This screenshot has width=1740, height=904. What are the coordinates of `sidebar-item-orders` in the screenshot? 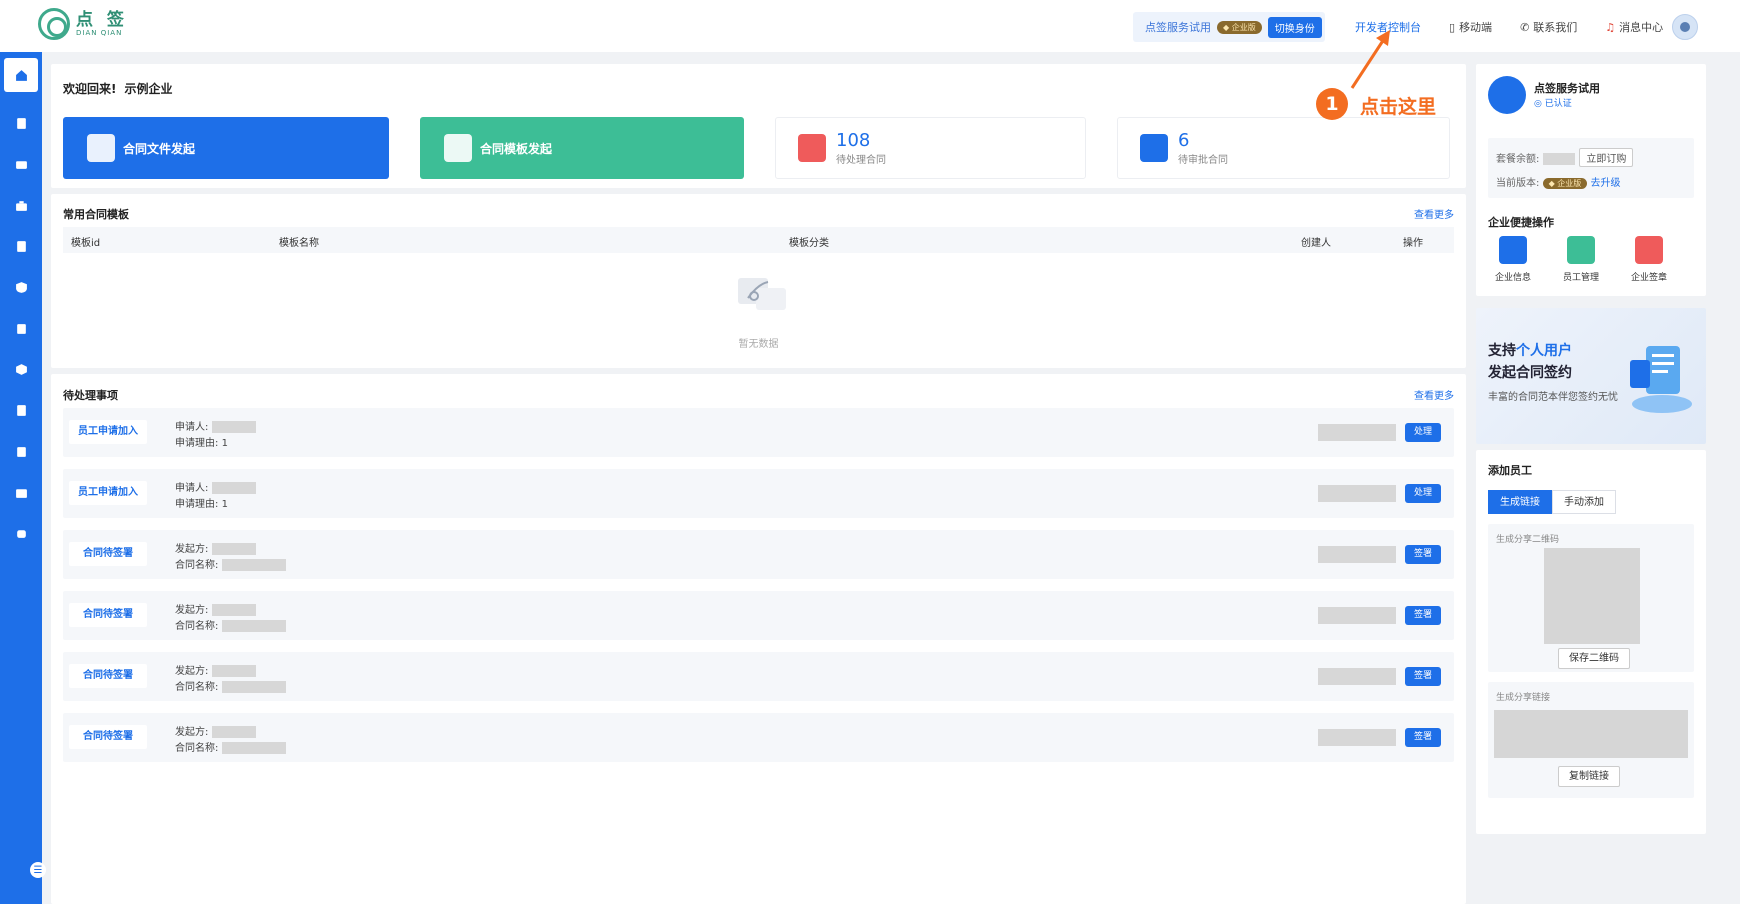 It's located at (21, 492).